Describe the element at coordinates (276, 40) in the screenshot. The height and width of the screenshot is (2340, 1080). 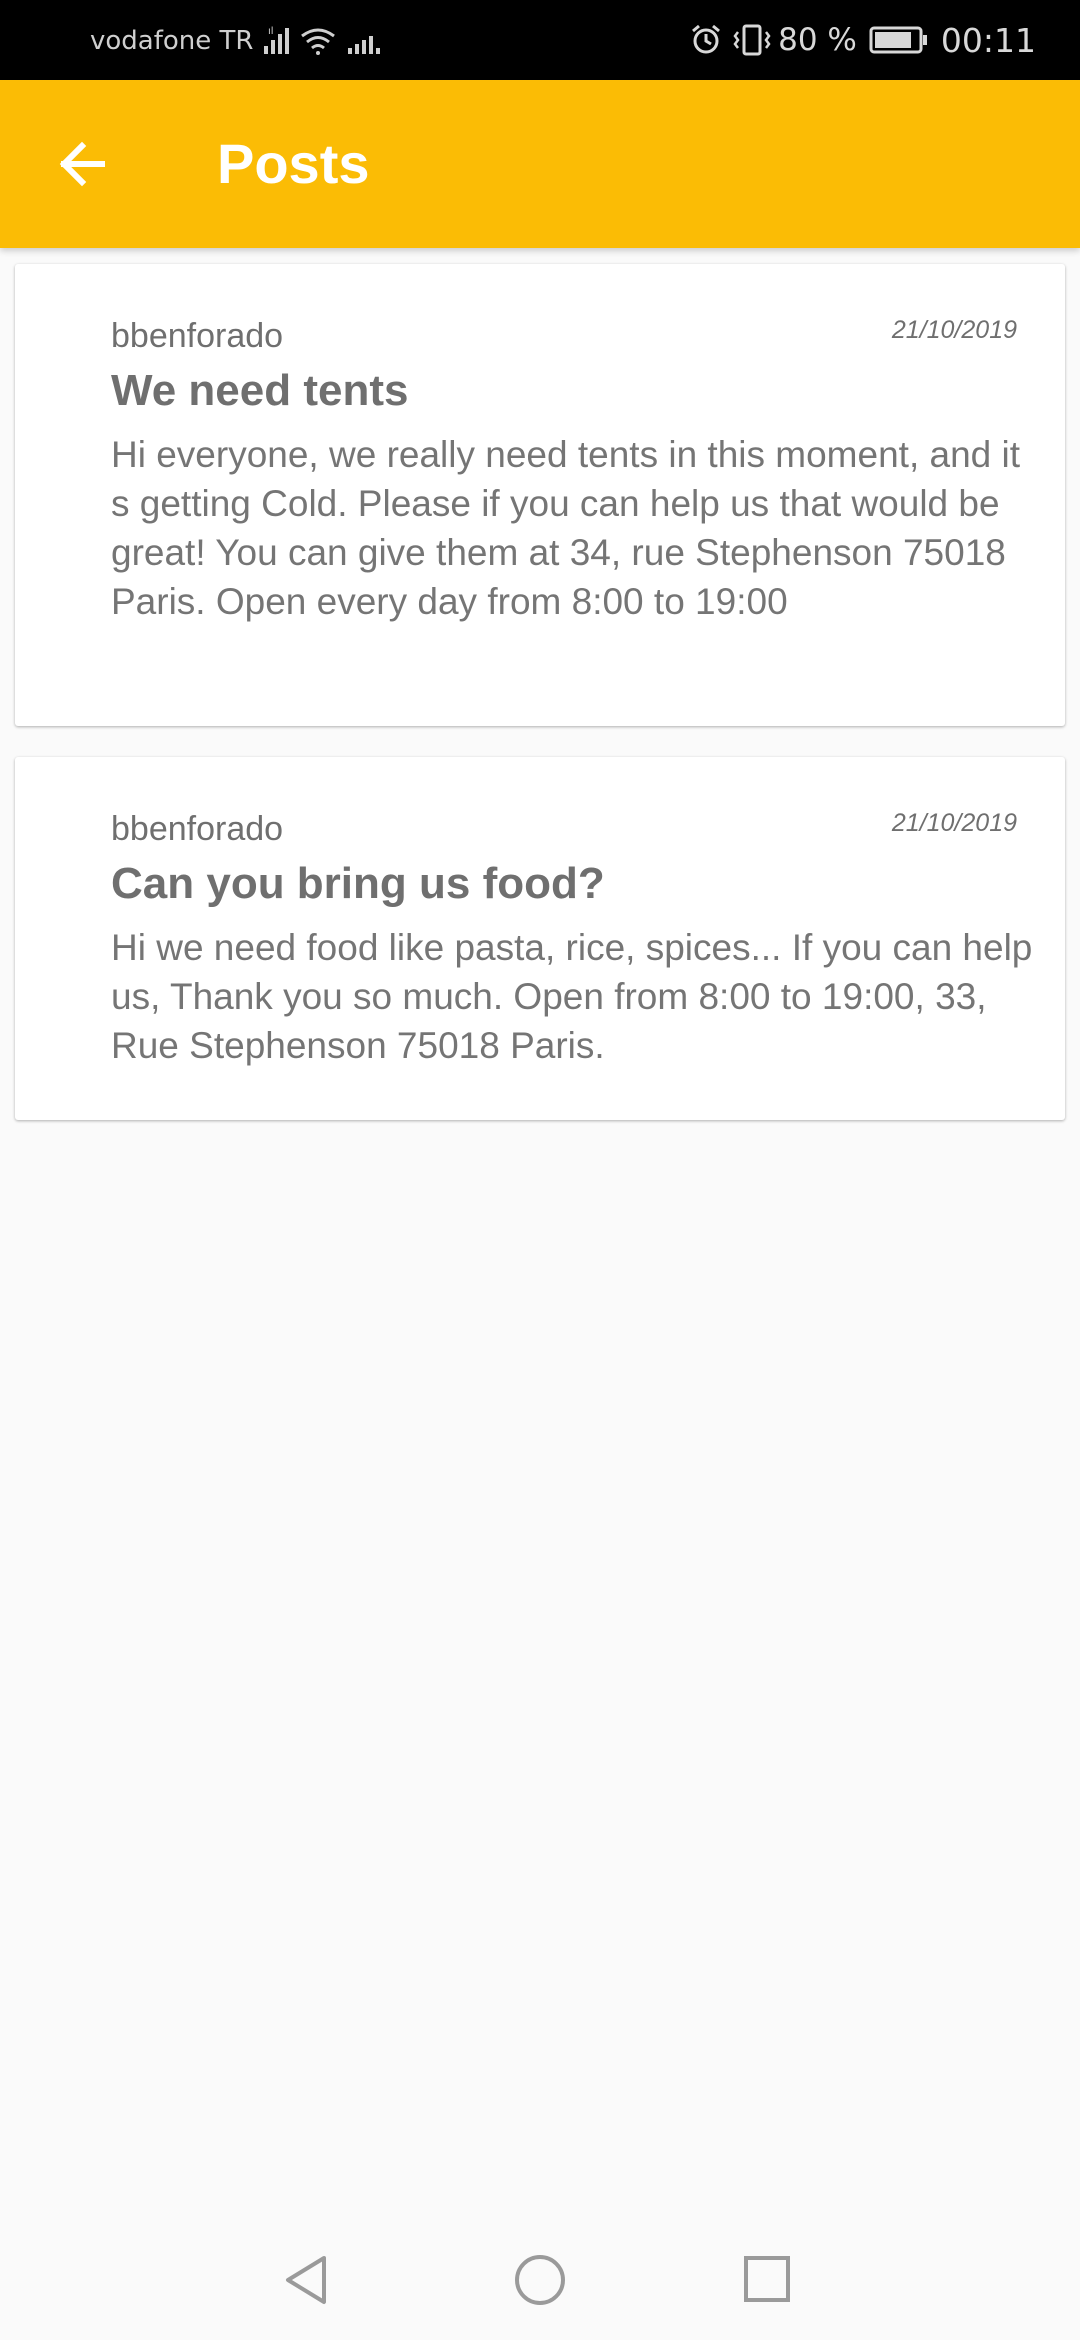
I see `signal-icon: ıl` at that location.